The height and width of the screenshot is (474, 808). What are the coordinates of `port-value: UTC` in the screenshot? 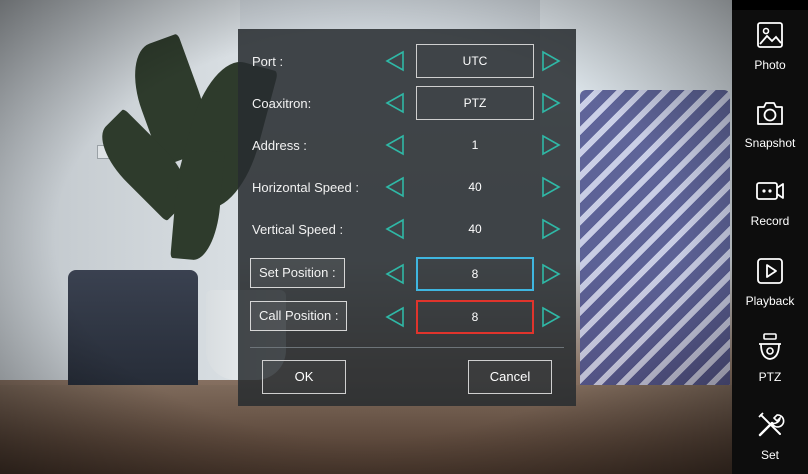 It's located at (475, 61).